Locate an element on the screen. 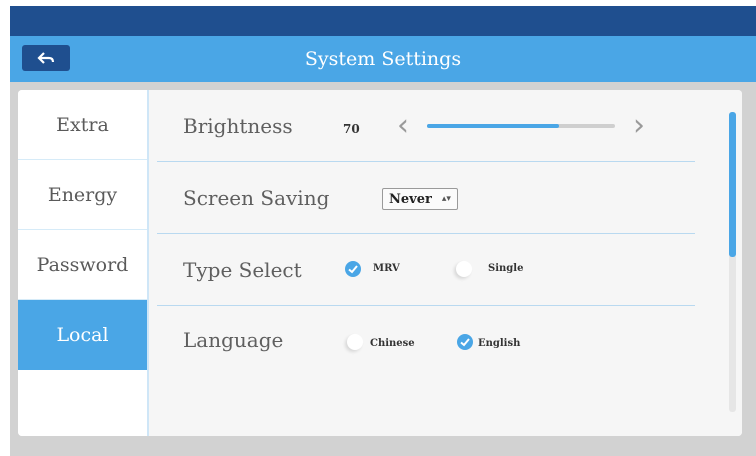  page-title: System Settings is located at coordinates (383, 59).